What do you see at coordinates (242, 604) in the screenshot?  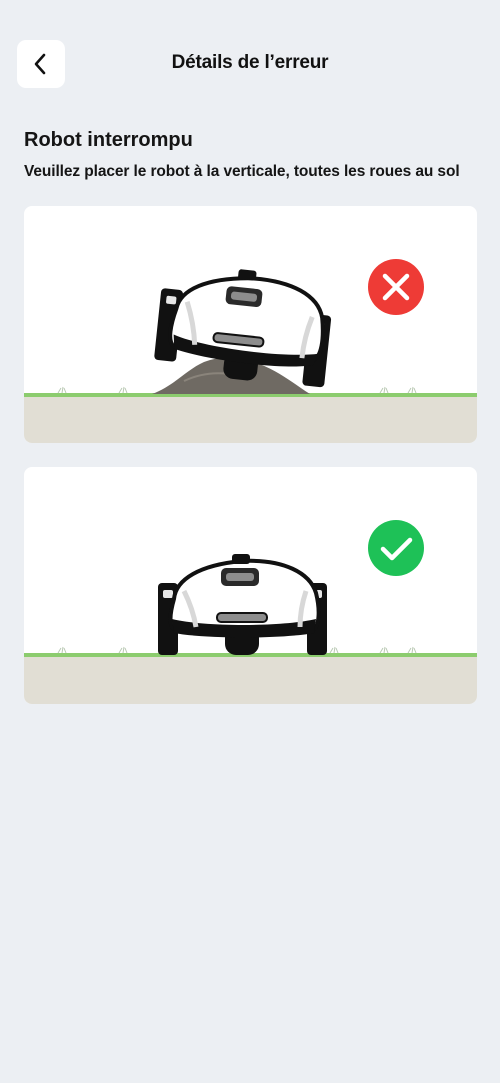 I see `robot-upright` at bounding box center [242, 604].